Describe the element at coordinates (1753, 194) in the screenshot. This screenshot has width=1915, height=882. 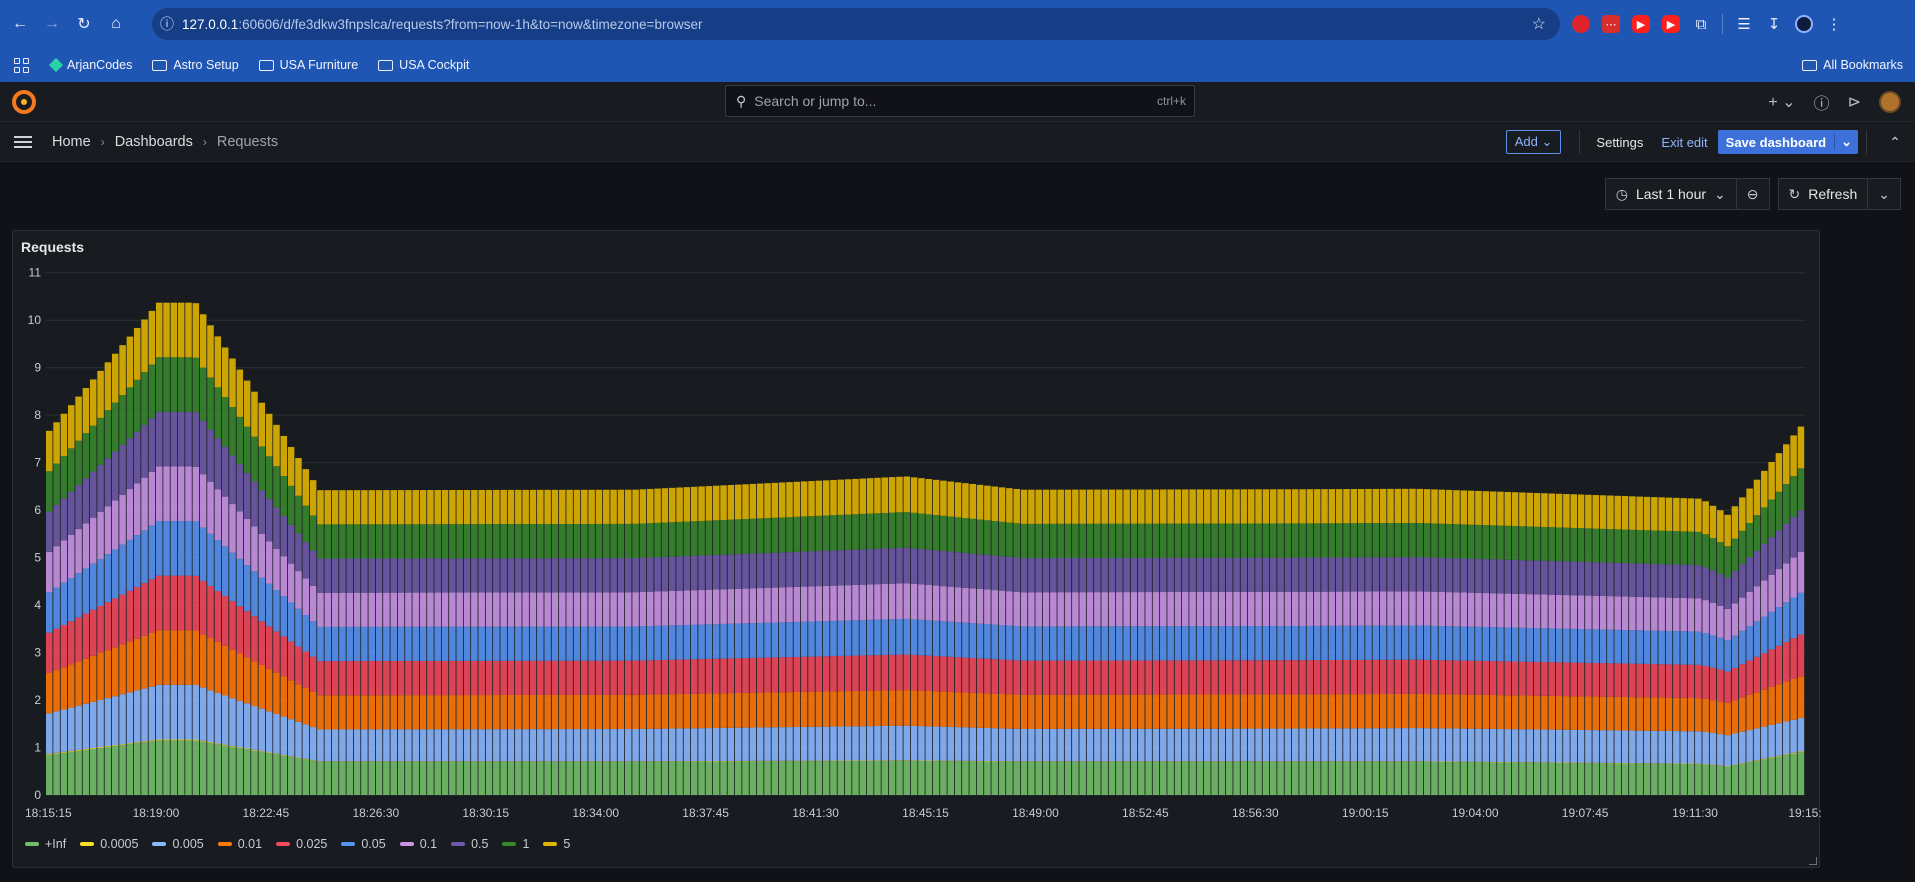
I see `zoom-out-button: ⊖` at that location.